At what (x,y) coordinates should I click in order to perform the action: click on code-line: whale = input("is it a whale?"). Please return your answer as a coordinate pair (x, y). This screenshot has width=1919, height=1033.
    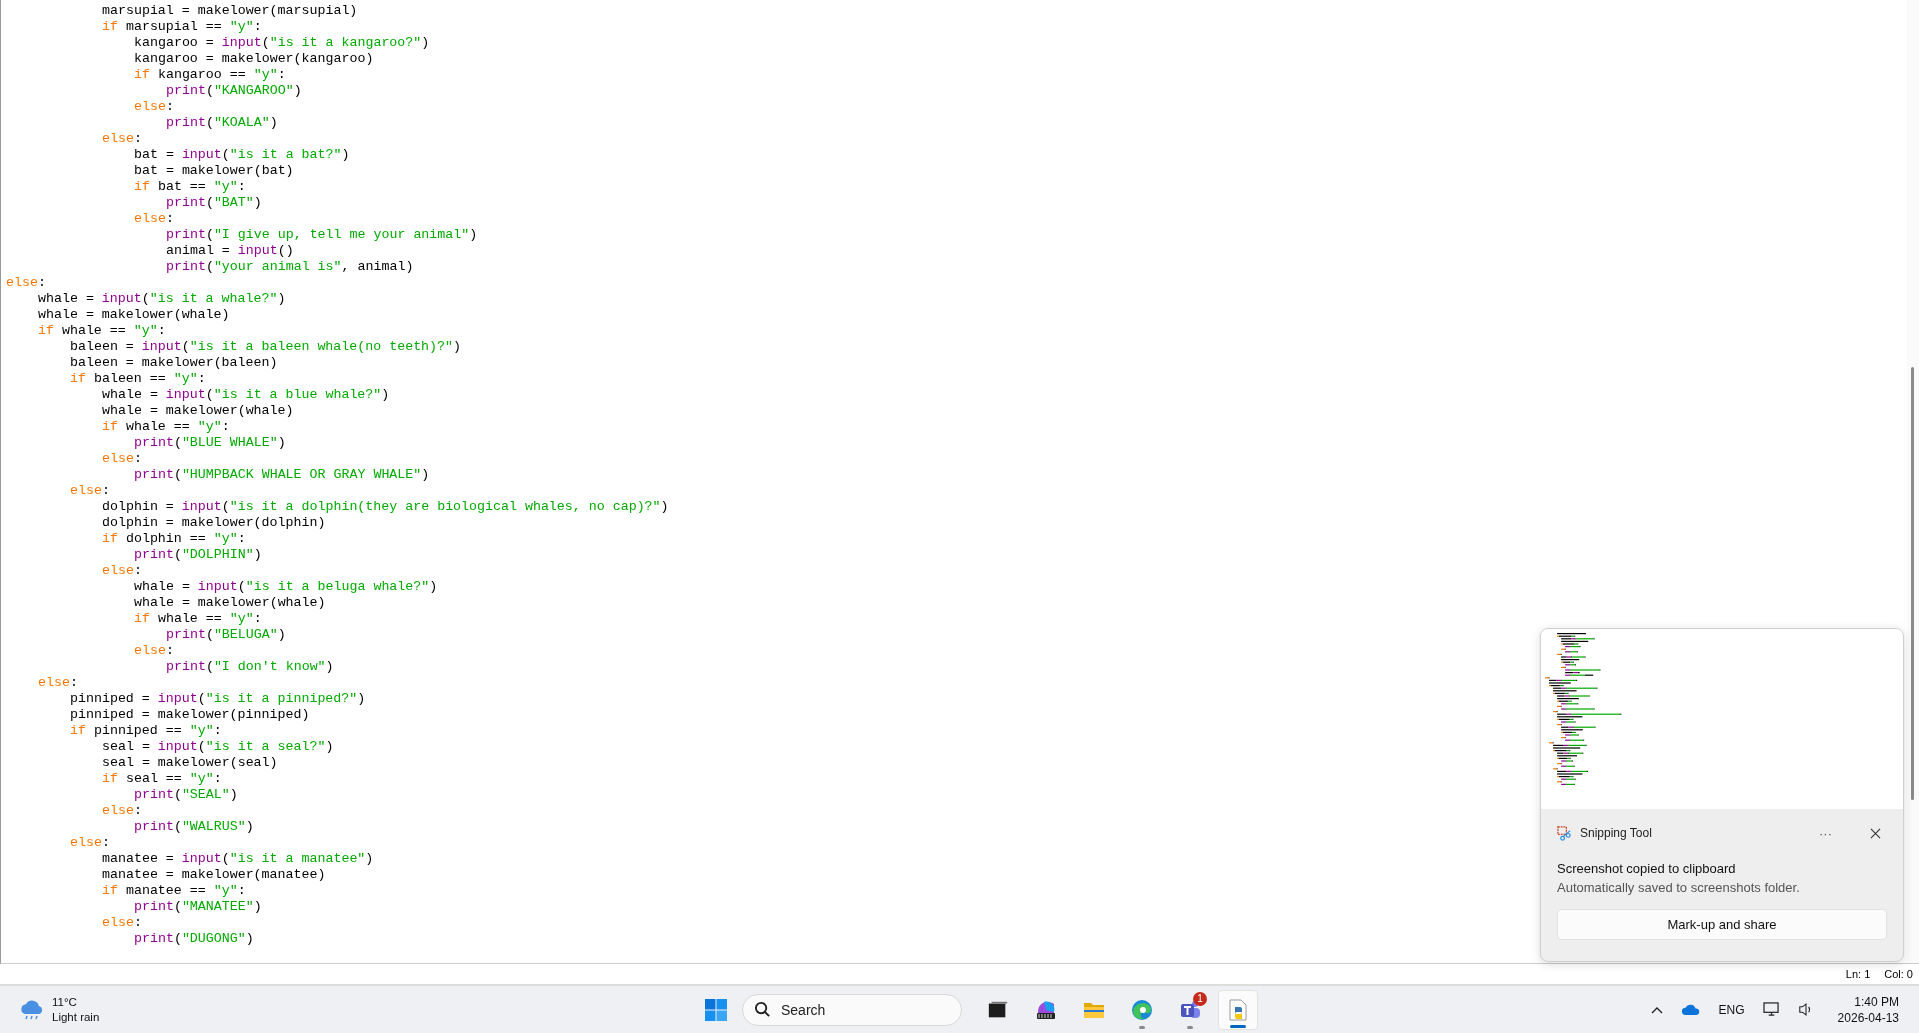
    Looking at the image, I should click on (161, 299).